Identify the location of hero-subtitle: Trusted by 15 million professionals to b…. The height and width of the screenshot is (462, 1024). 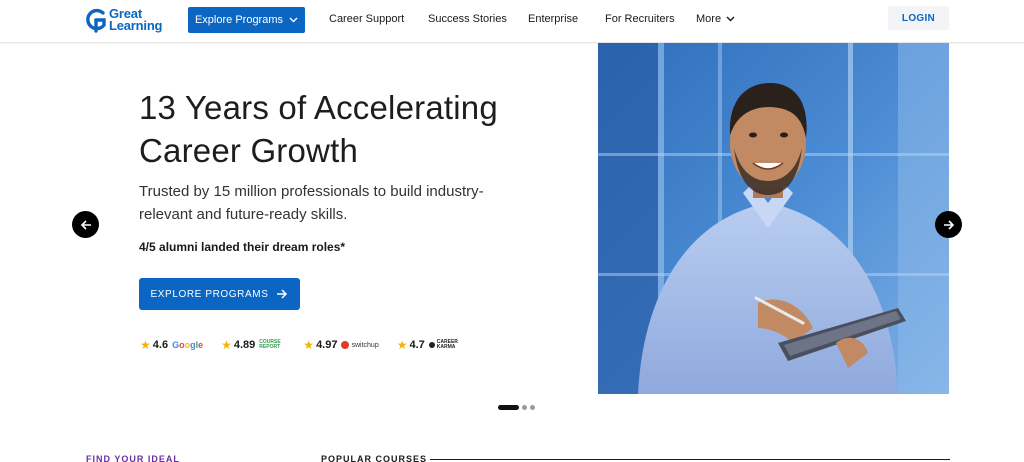
(329, 203).